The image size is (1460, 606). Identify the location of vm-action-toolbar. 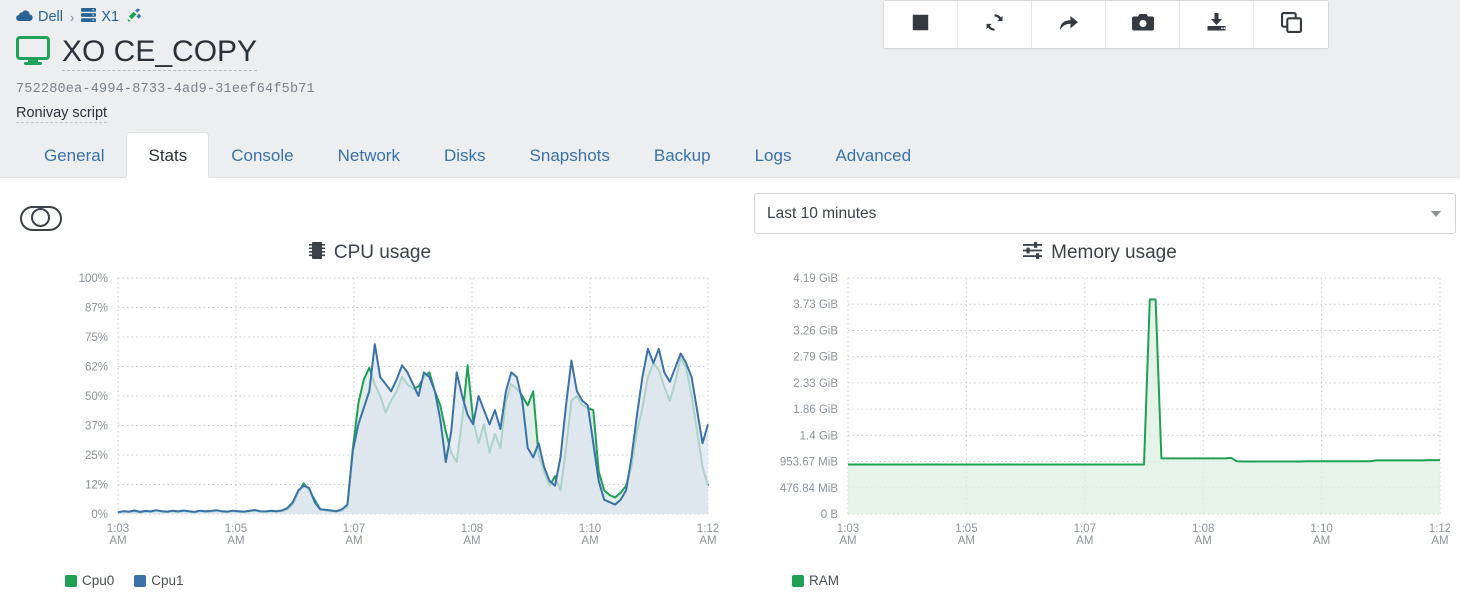
(1106, 24).